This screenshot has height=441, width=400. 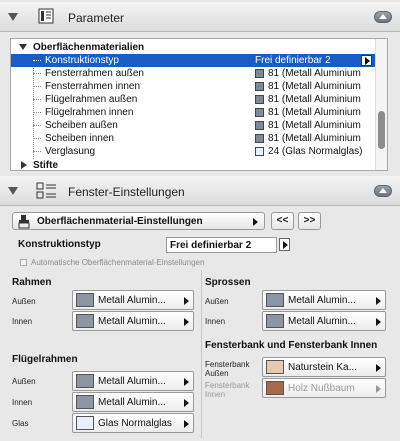 I want to click on tree-row-label: Fensterrahmen außen, so click(x=94, y=73).